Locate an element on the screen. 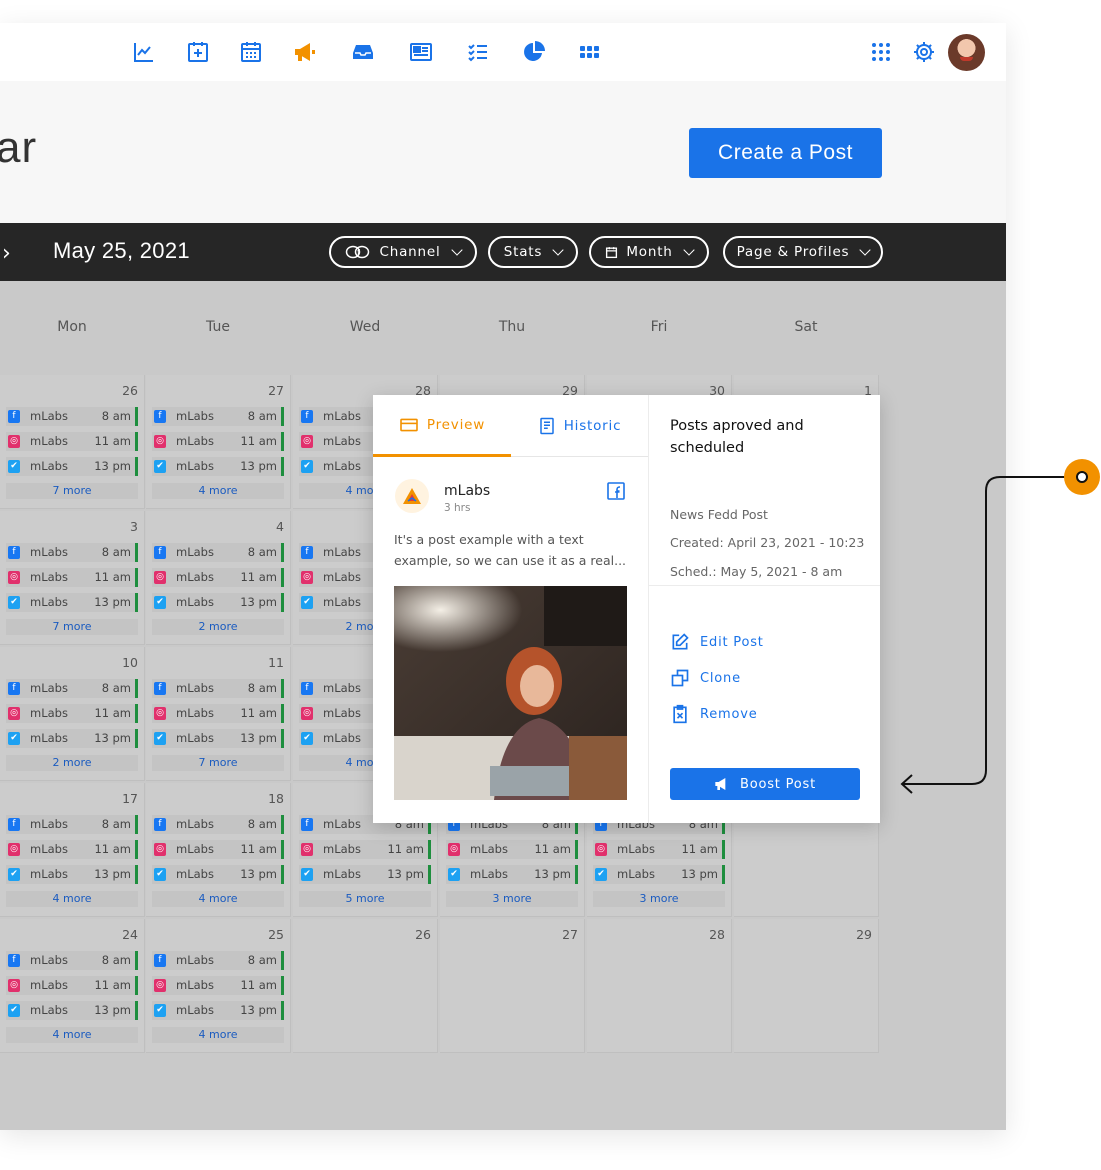 The image size is (1101, 1170). boost-post-button: Boost Post is located at coordinates (765, 784).